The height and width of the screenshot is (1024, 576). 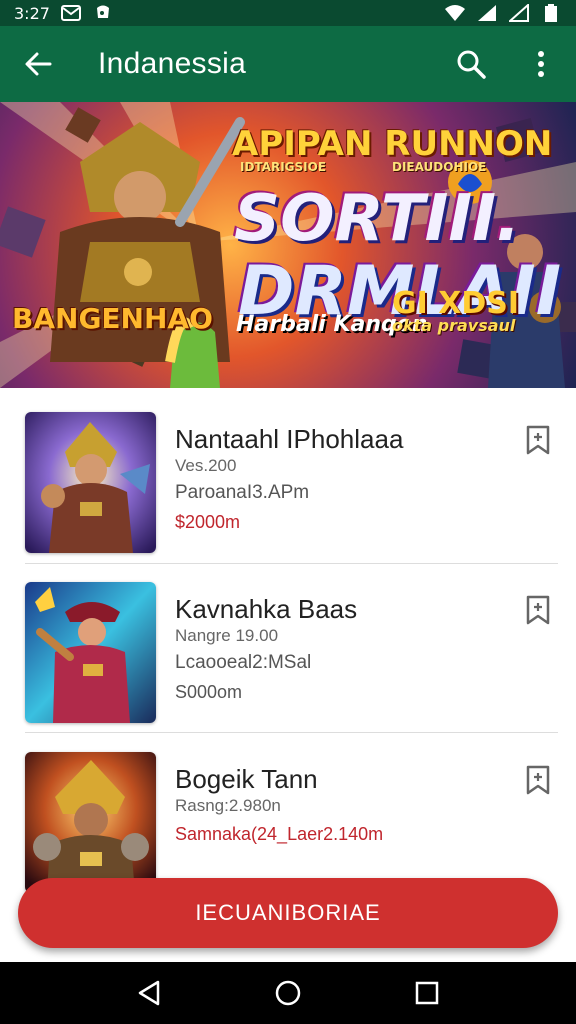 What do you see at coordinates (227, 635) in the screenshot?
I see `item-detail: Nangre 19.00` at bounding box center [227, 635].